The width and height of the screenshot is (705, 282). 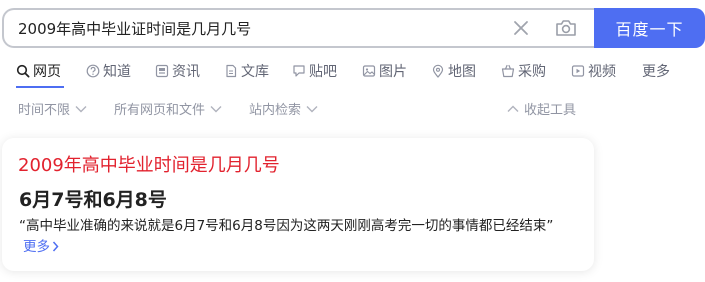 I want to click on time-filter-dropdown: 时间不限, so click(x=52, y=108).